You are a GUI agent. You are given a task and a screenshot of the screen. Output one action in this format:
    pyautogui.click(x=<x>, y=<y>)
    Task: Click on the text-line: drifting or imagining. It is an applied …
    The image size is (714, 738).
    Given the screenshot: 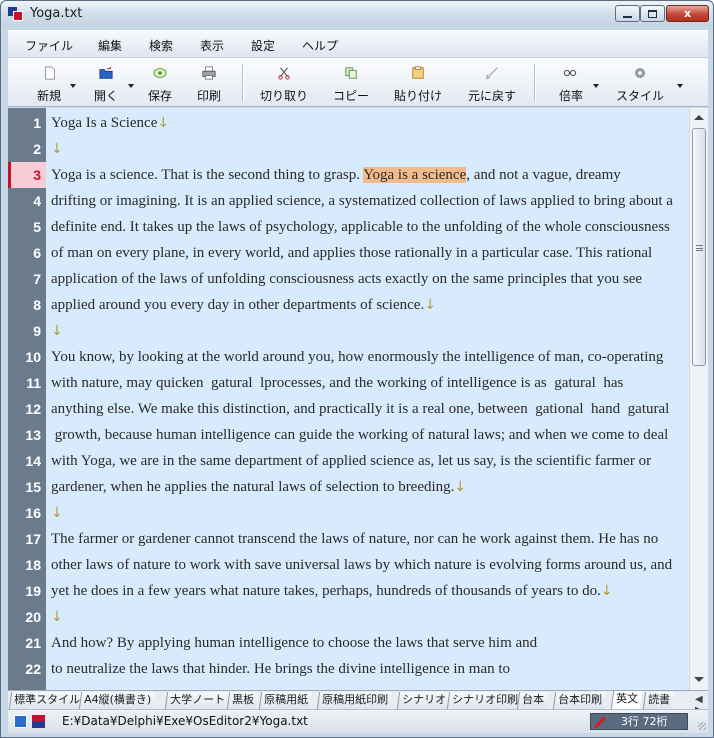 What is the action you would take?
    pyautogui.click(x=362, y=201)
    